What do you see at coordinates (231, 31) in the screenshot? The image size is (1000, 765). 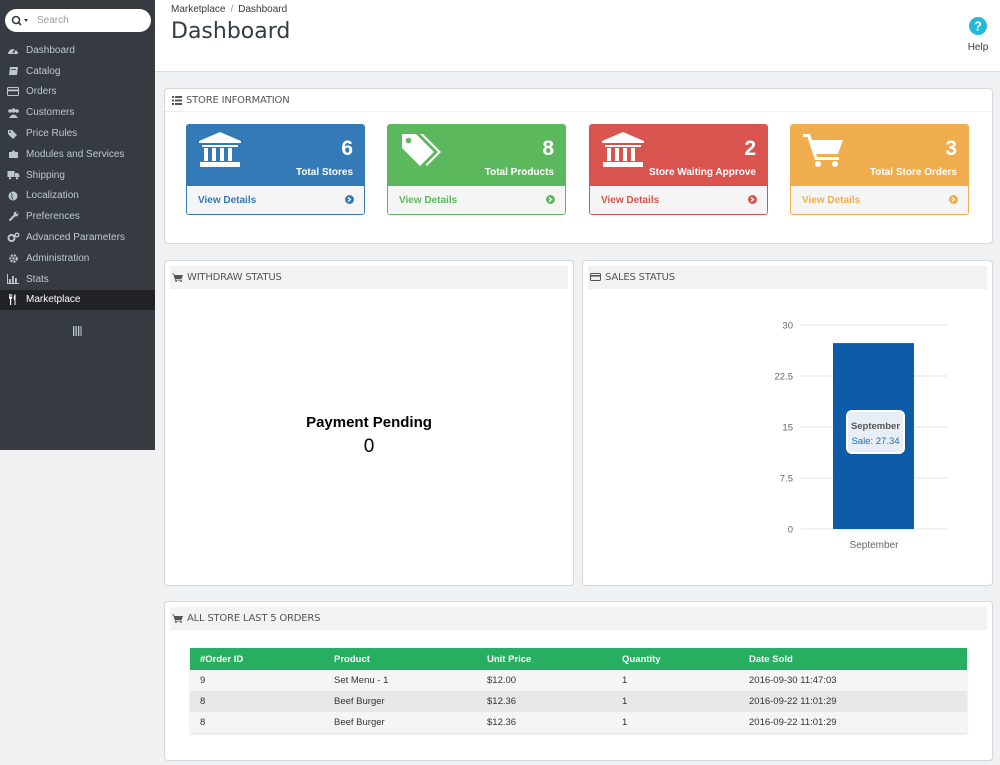 I see `page-title: Dashboard` at bounding box center [231, 31].